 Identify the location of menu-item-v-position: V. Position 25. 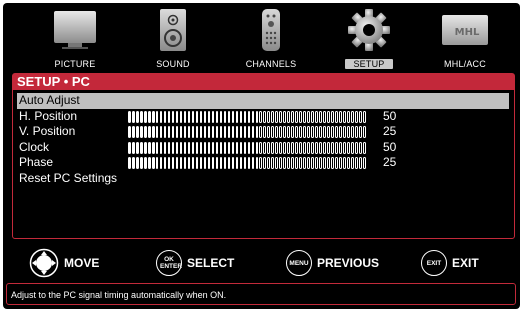
(263, 132).